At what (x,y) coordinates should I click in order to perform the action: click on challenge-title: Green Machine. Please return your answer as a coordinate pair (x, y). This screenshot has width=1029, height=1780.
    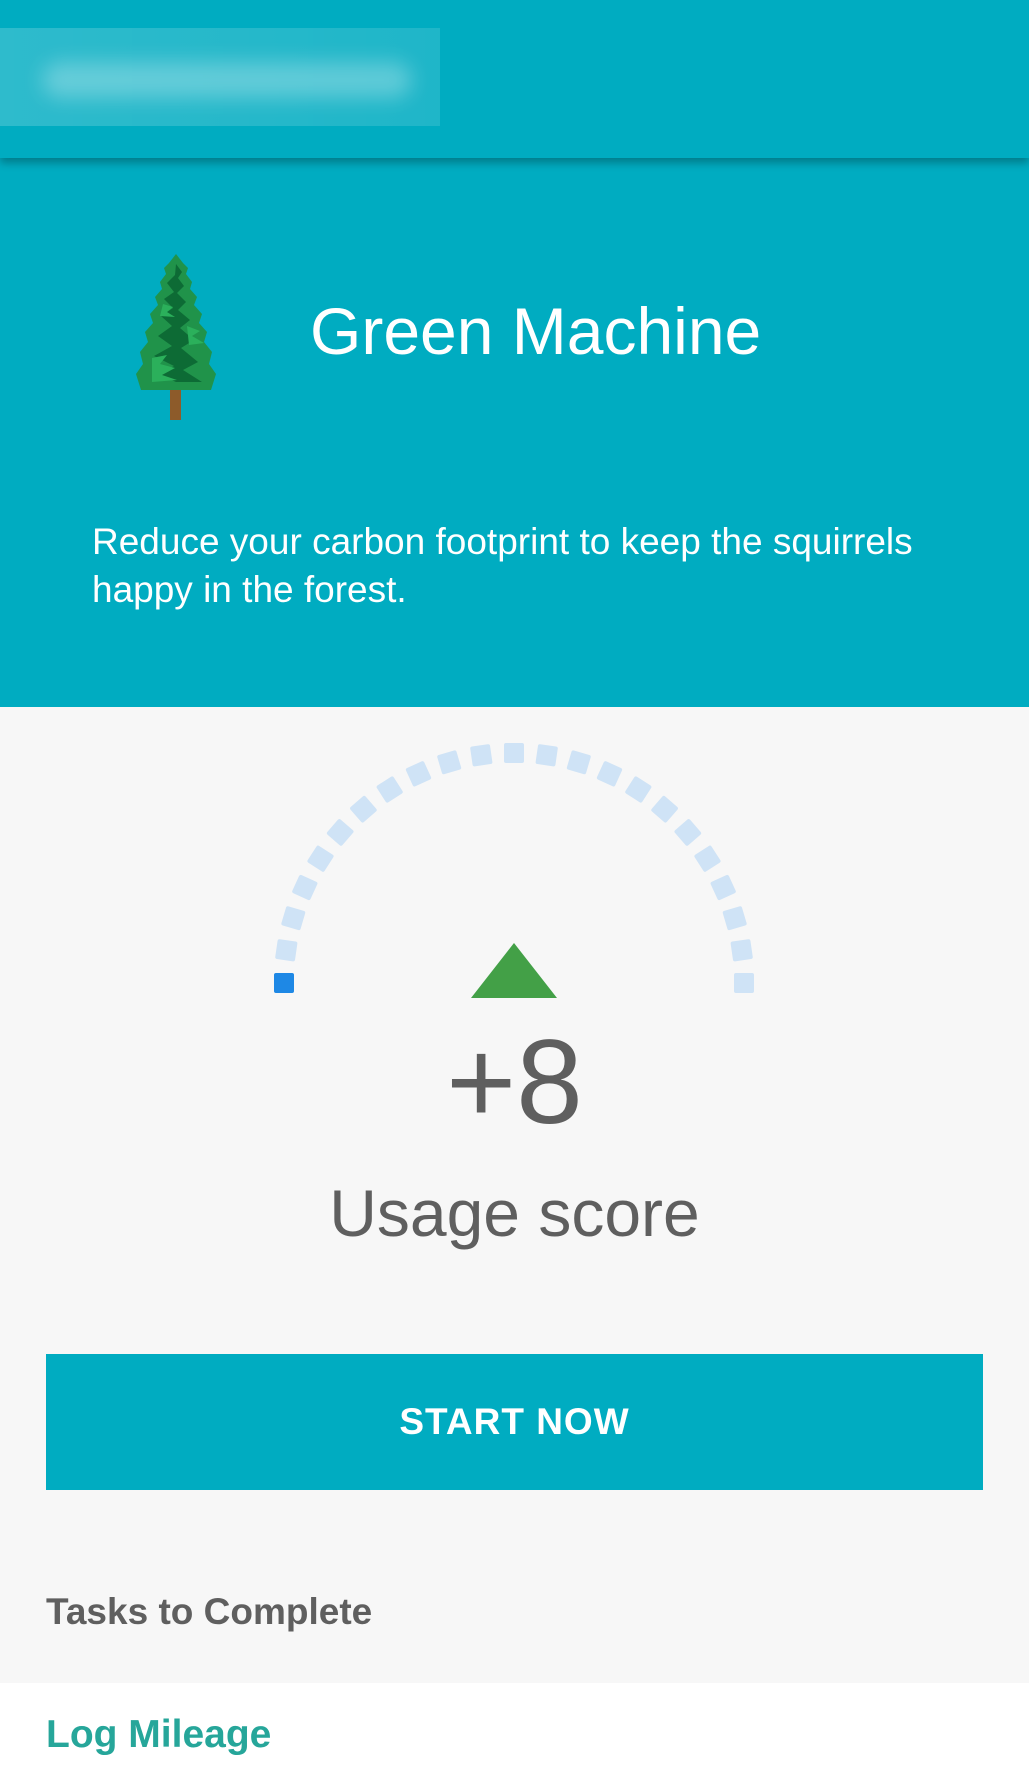
    Looking at the image, I should click on (536, 331).